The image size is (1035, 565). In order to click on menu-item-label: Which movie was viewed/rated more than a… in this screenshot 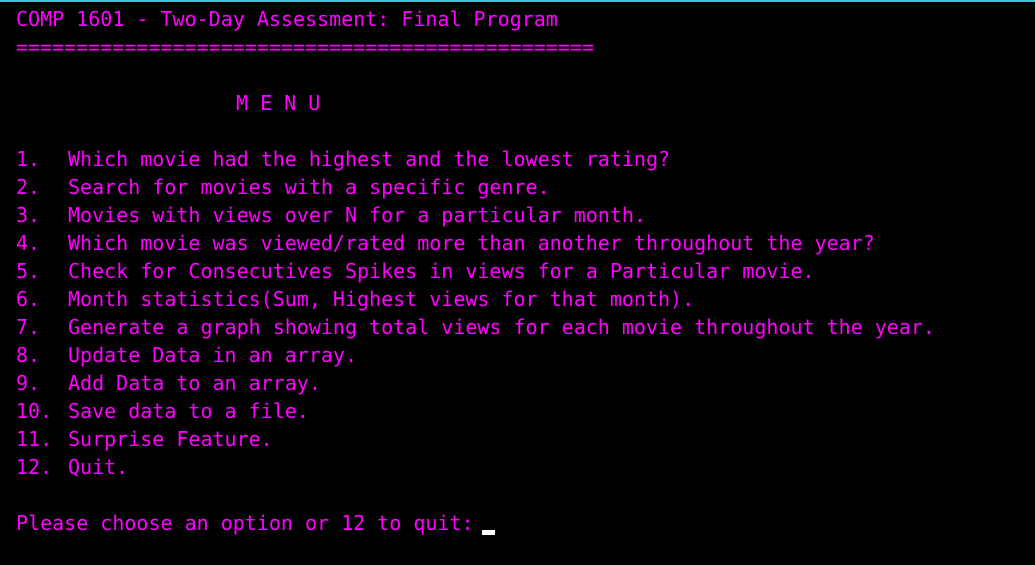, I will do `click(471, 243)`.